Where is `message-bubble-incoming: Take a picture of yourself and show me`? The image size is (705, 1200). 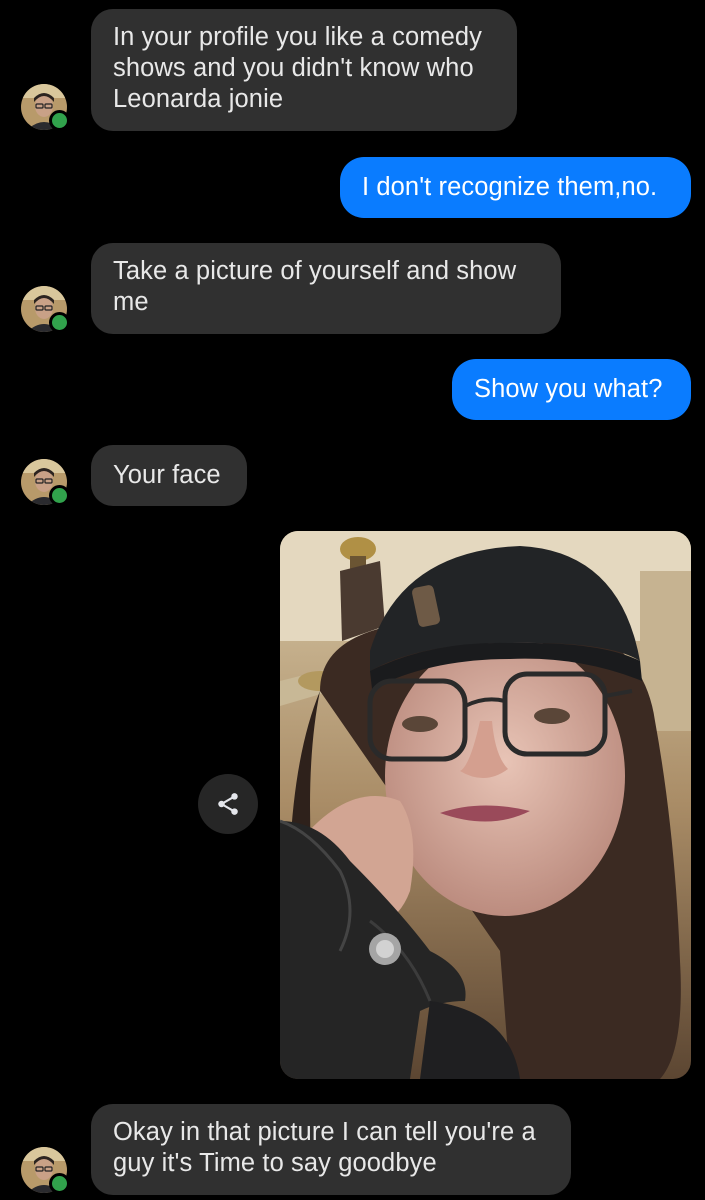
message-bubble-incoming: Take a picture of yourself and show me is located at coordinates (326, 288).